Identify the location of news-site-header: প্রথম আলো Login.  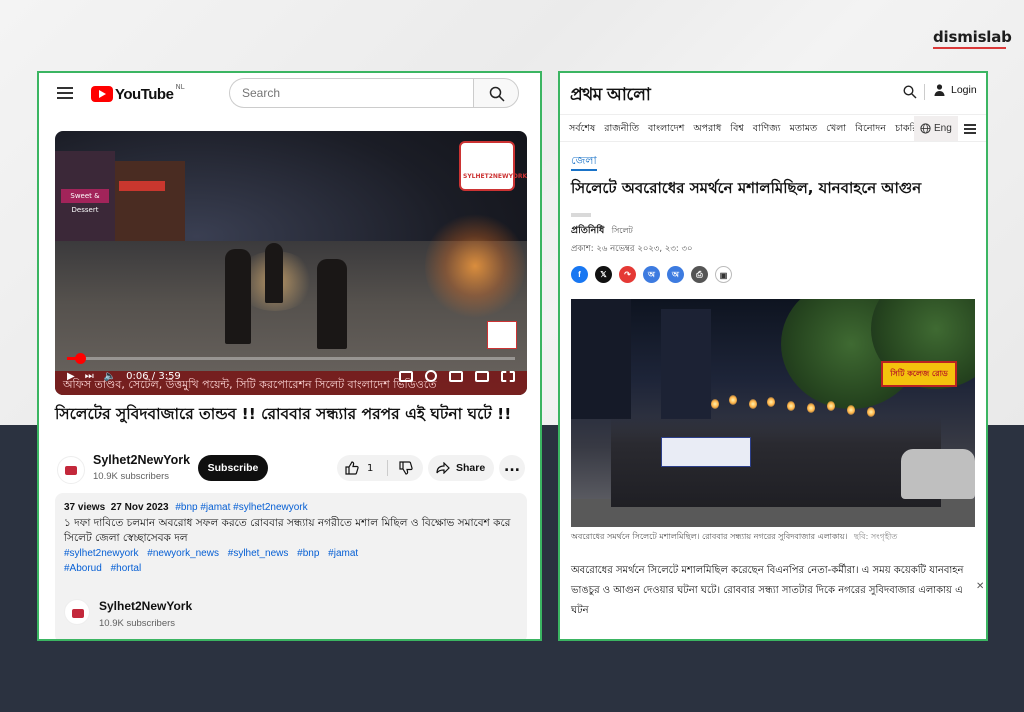
(773, 93).